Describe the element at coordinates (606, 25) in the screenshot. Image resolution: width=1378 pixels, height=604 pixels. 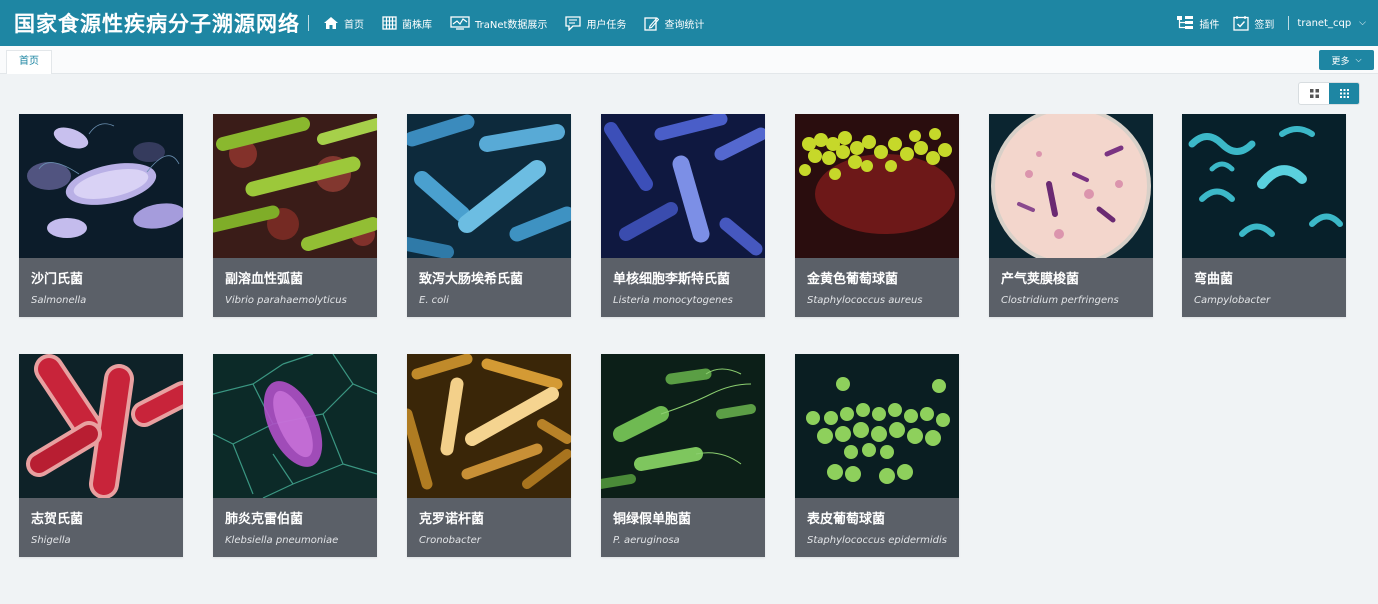
I see `nav-user-tasks-label: 用户任务` at that location.